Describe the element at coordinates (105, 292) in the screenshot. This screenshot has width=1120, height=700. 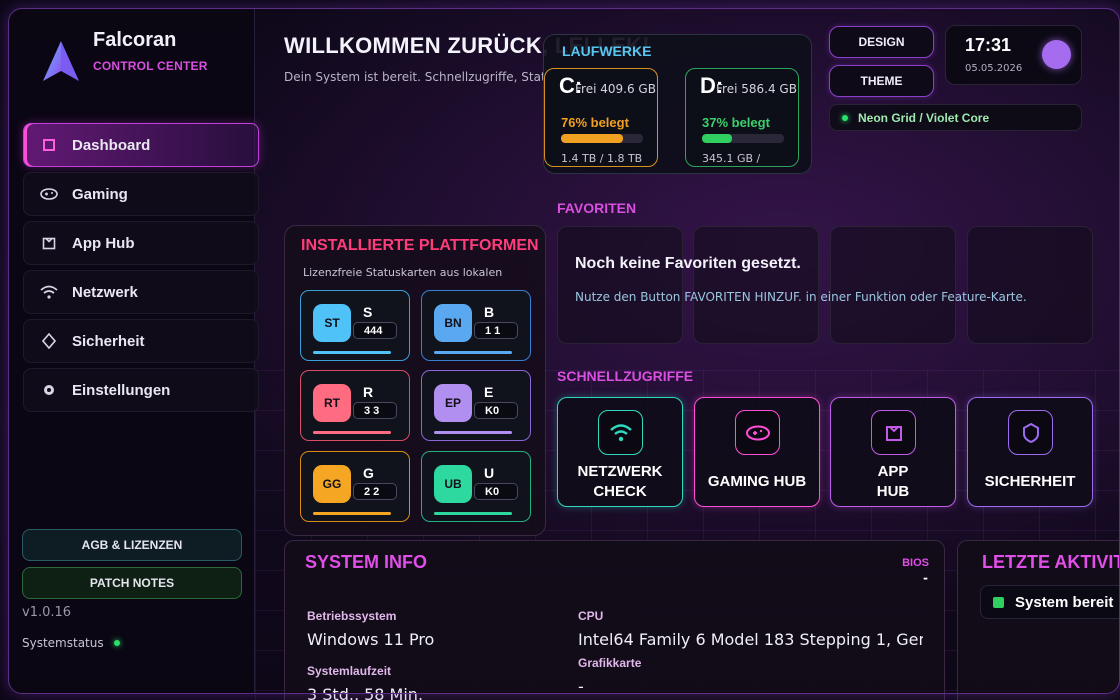
I see `sidebar-item-label: Netzwerk` at that location.